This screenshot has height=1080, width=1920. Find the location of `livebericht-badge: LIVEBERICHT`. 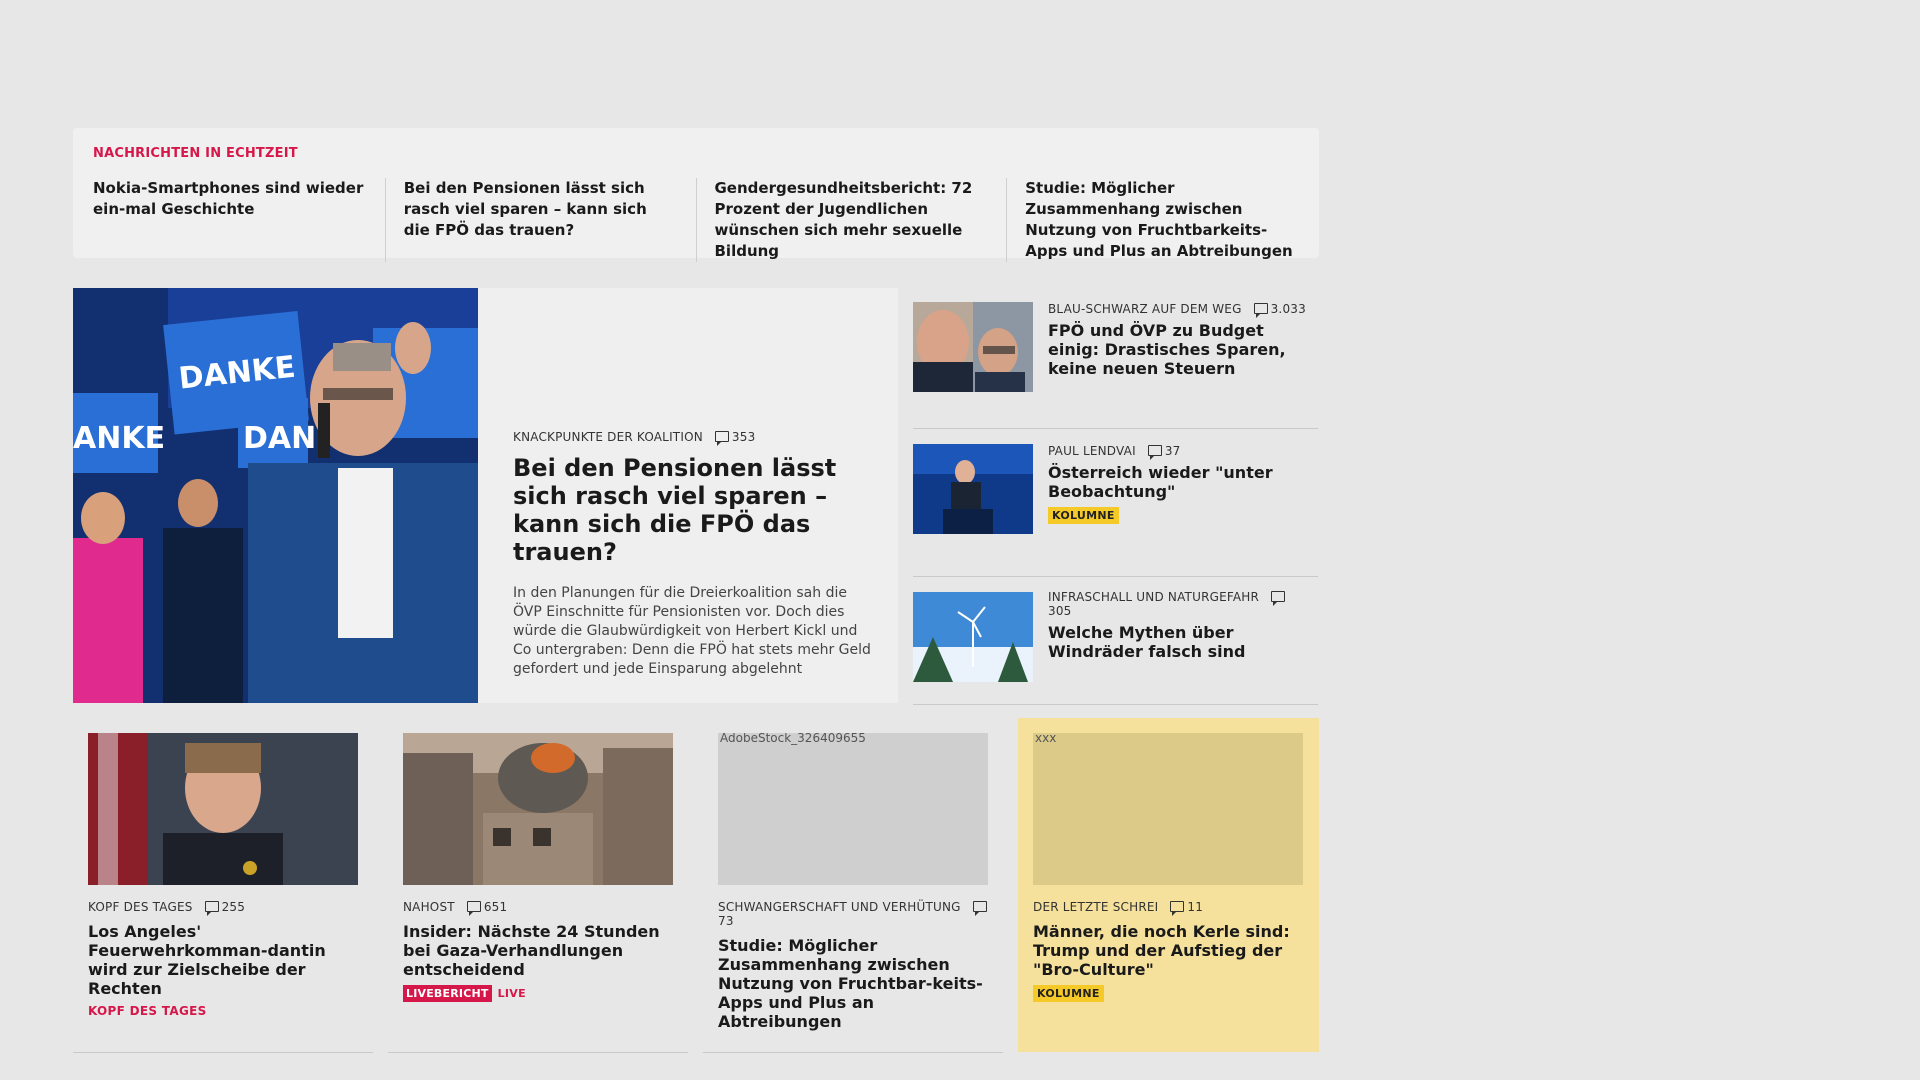

livebericht-badge: LIVEBERICHT is located at coordinates (447, 993).